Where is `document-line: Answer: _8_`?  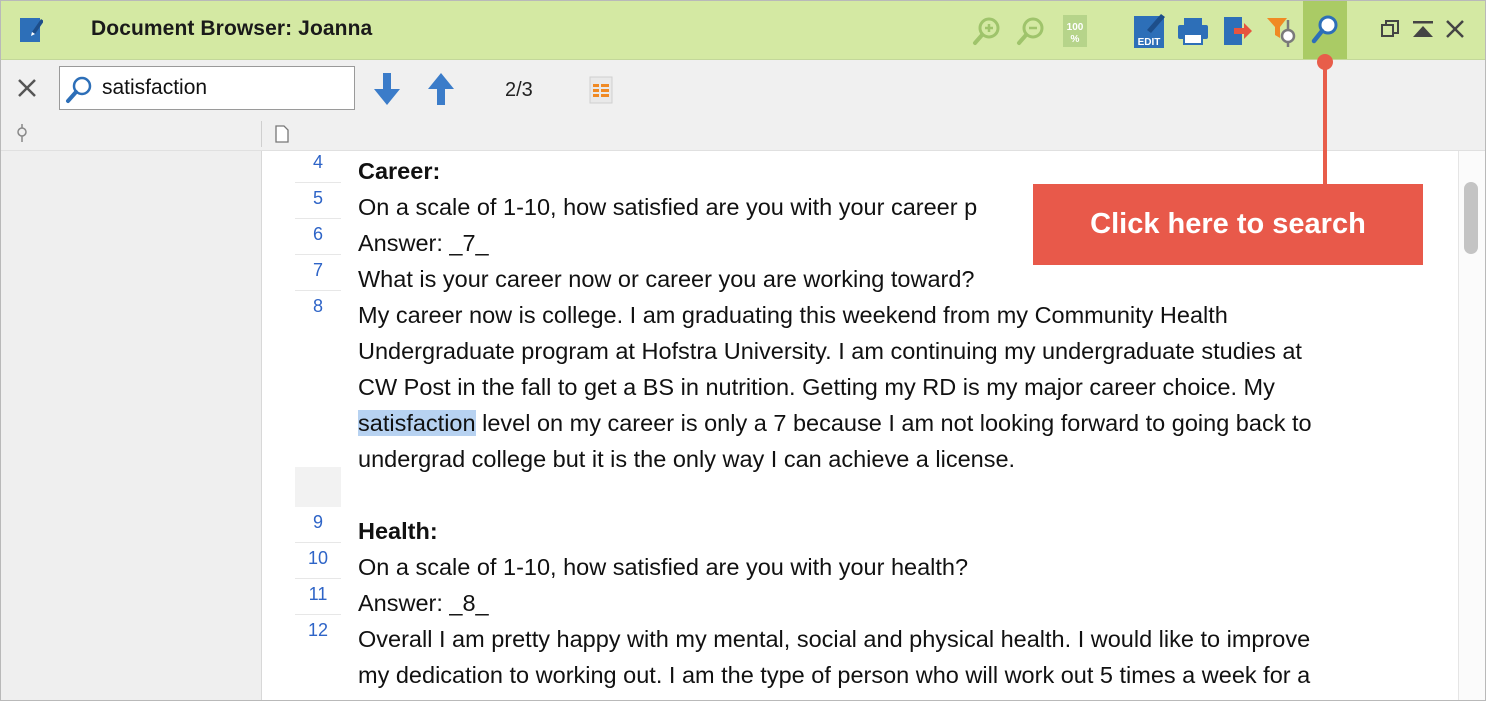
document-line: Answer: _8_ is located at coordinates (423, 603).